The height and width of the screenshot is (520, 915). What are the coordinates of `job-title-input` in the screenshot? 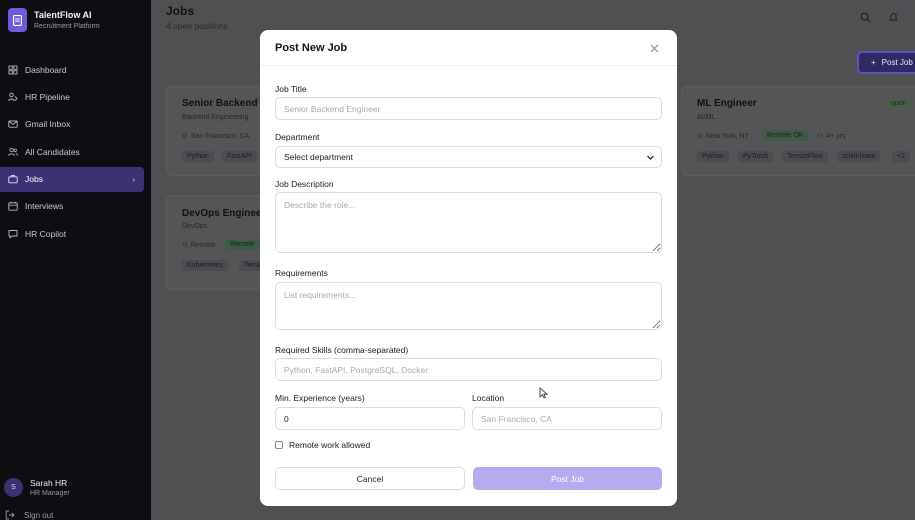 It's located at (468, 108).